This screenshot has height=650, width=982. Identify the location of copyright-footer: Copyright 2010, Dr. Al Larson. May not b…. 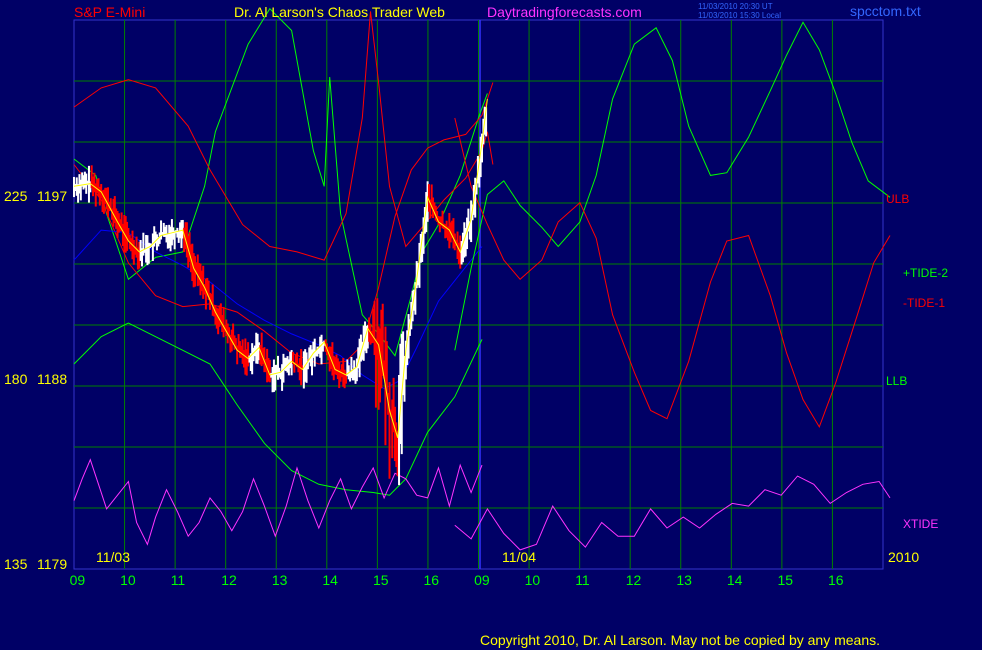
(680, 640).